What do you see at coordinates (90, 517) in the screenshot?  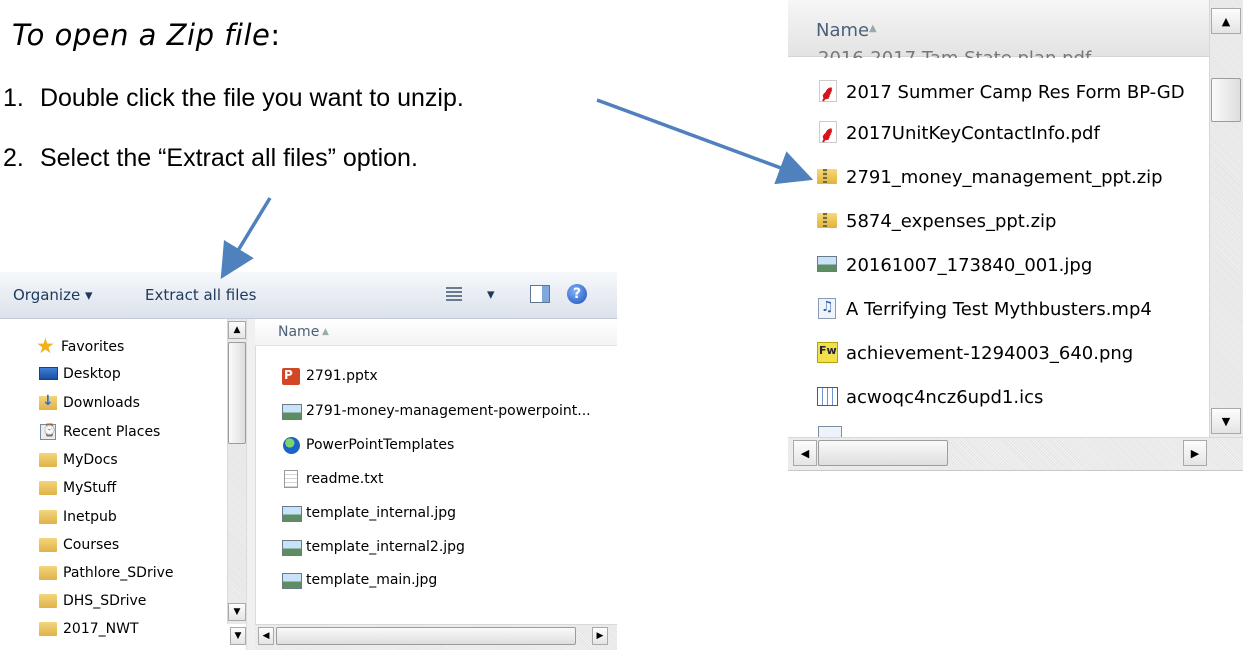 I see `nav-item-label: Inetpub` at bounding box center [90, 517].